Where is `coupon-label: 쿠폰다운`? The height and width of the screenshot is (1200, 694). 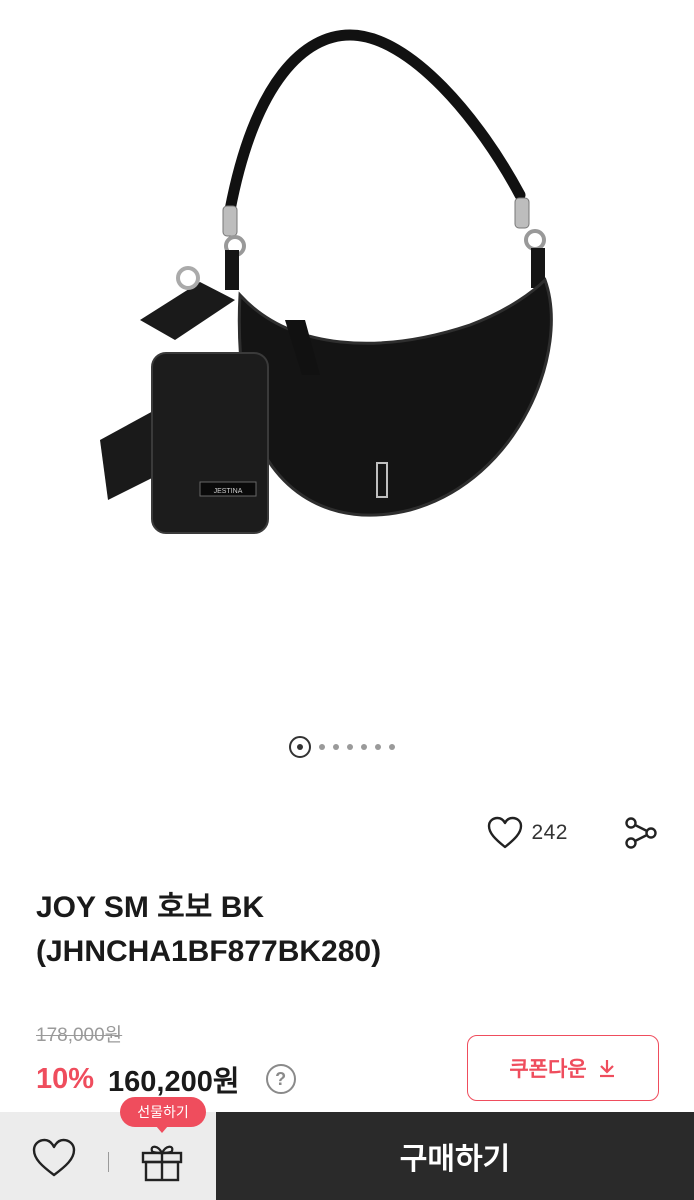
coupon-label: 쿠폰다운 is located at coordinates (548, 1069).